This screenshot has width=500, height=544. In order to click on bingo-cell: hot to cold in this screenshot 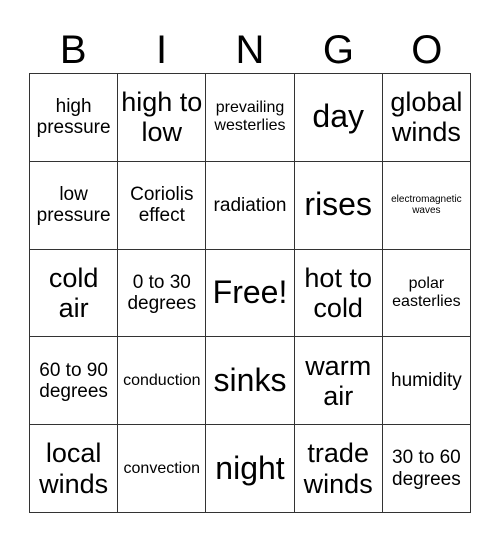, I will do `click(338, 293)`.